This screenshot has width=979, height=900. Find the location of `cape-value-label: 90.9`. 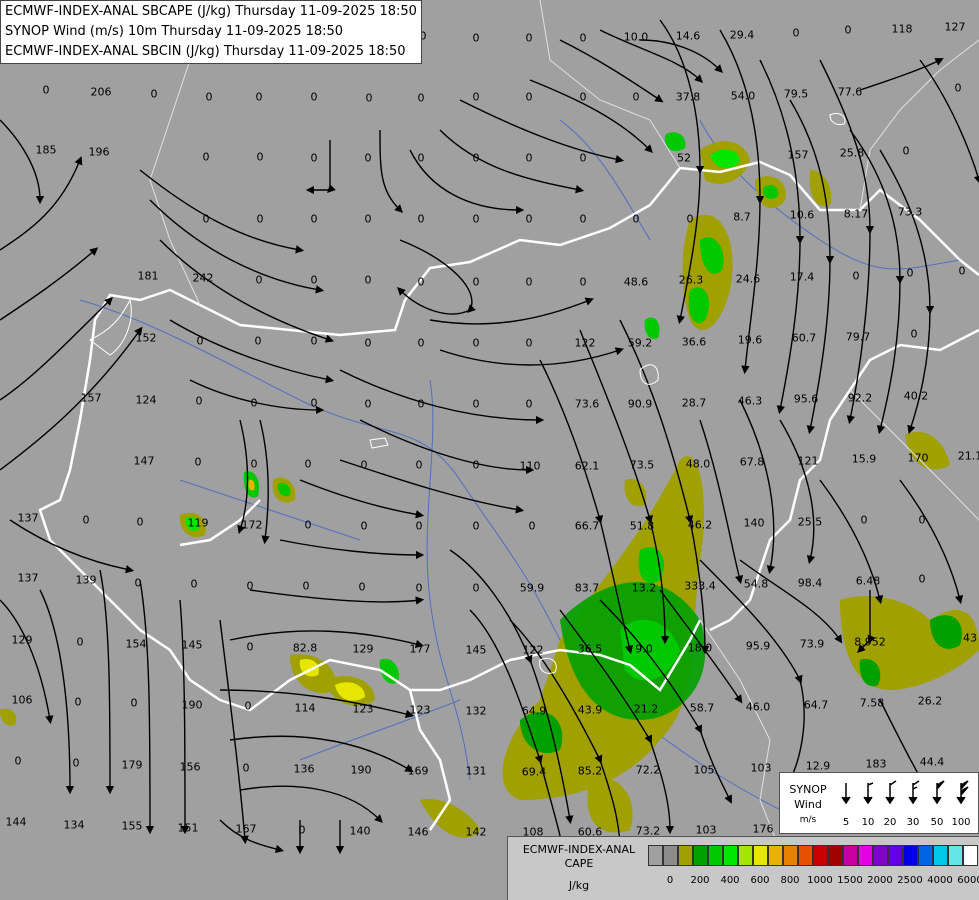

cape-value-label: 90.9 is located at coordinates (640, 404).